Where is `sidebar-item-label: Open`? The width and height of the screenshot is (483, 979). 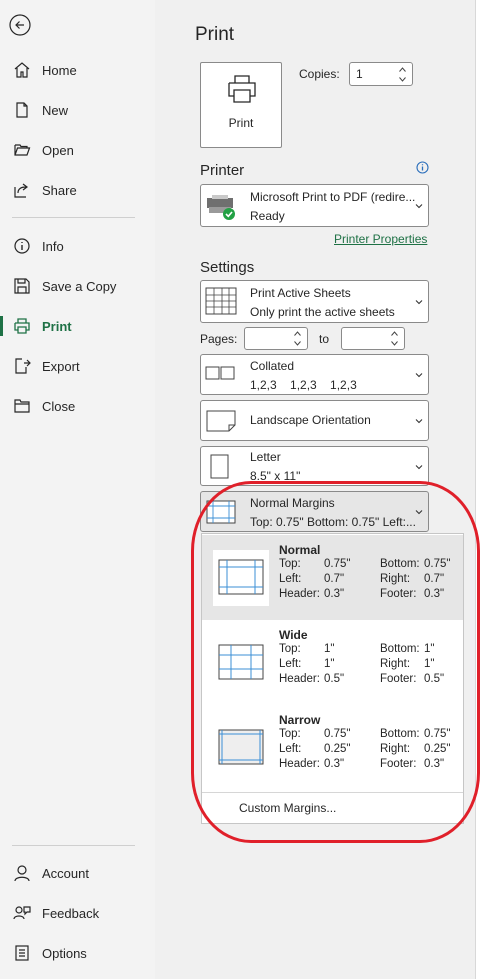
sidebar-item-label: Open is located at coordinates (58, 150).